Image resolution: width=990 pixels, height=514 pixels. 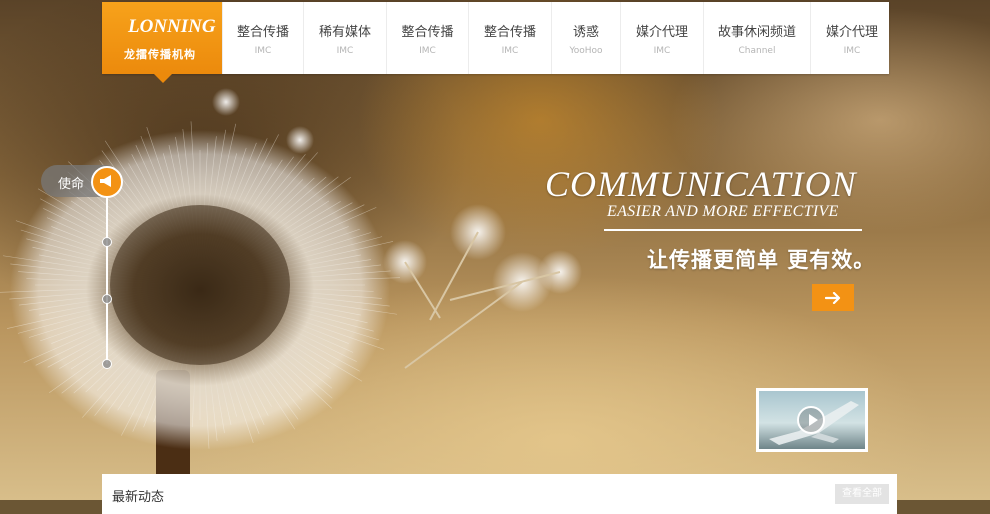 I want to click on nav-item-label: 诱惑, so click(x=585, y=32).